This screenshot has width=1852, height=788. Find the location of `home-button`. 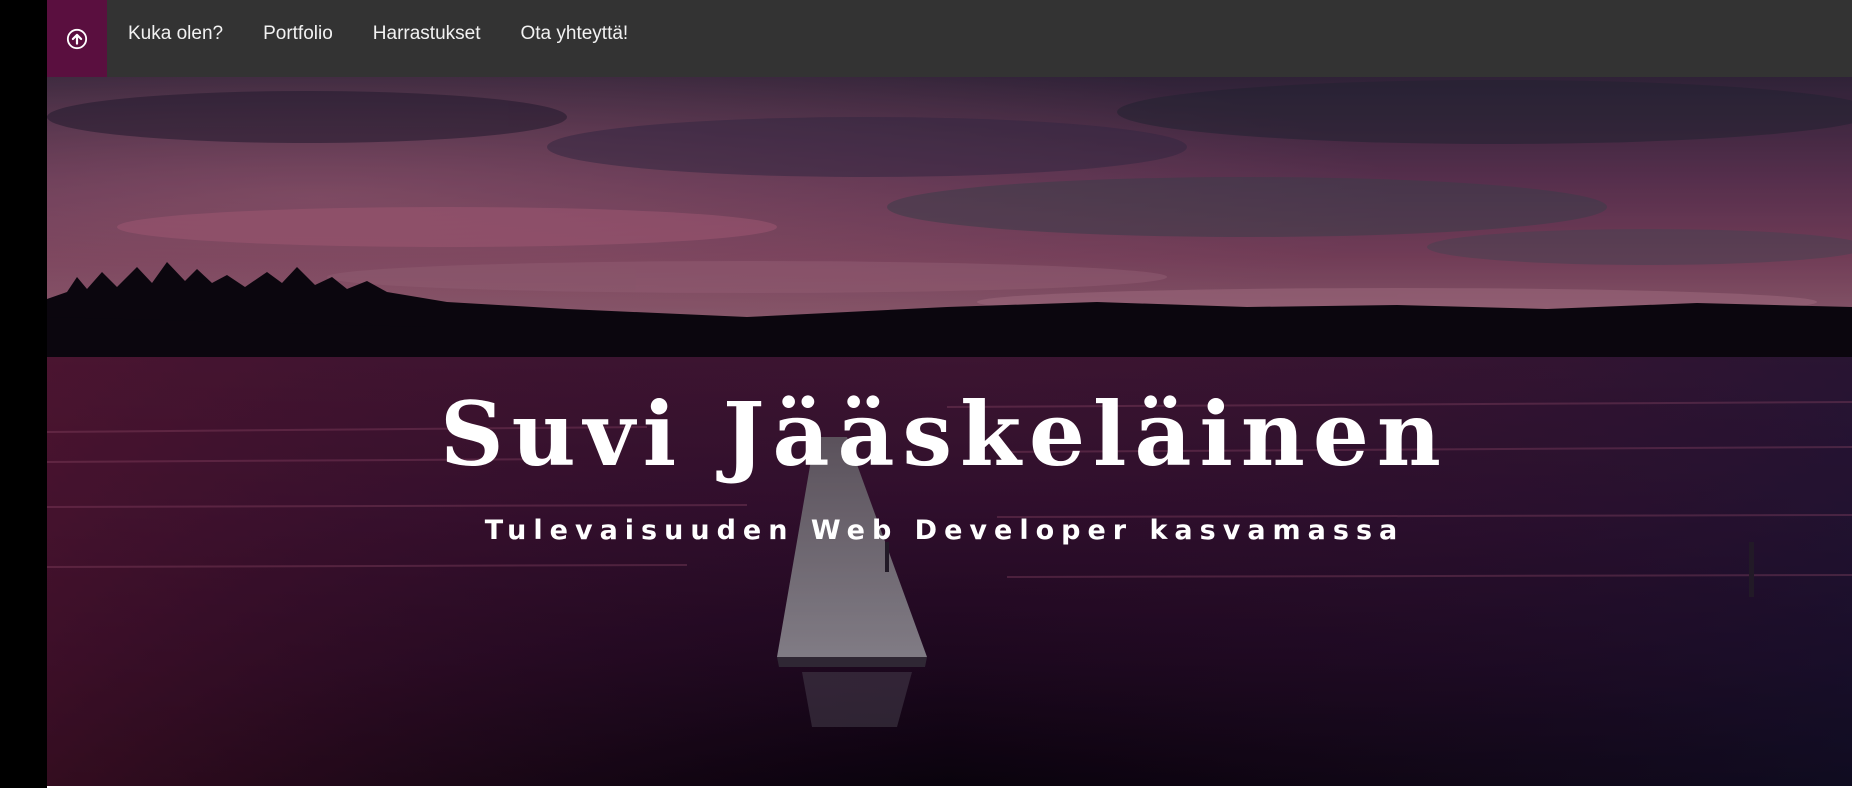

home-button is located at coordinates (77, 38).